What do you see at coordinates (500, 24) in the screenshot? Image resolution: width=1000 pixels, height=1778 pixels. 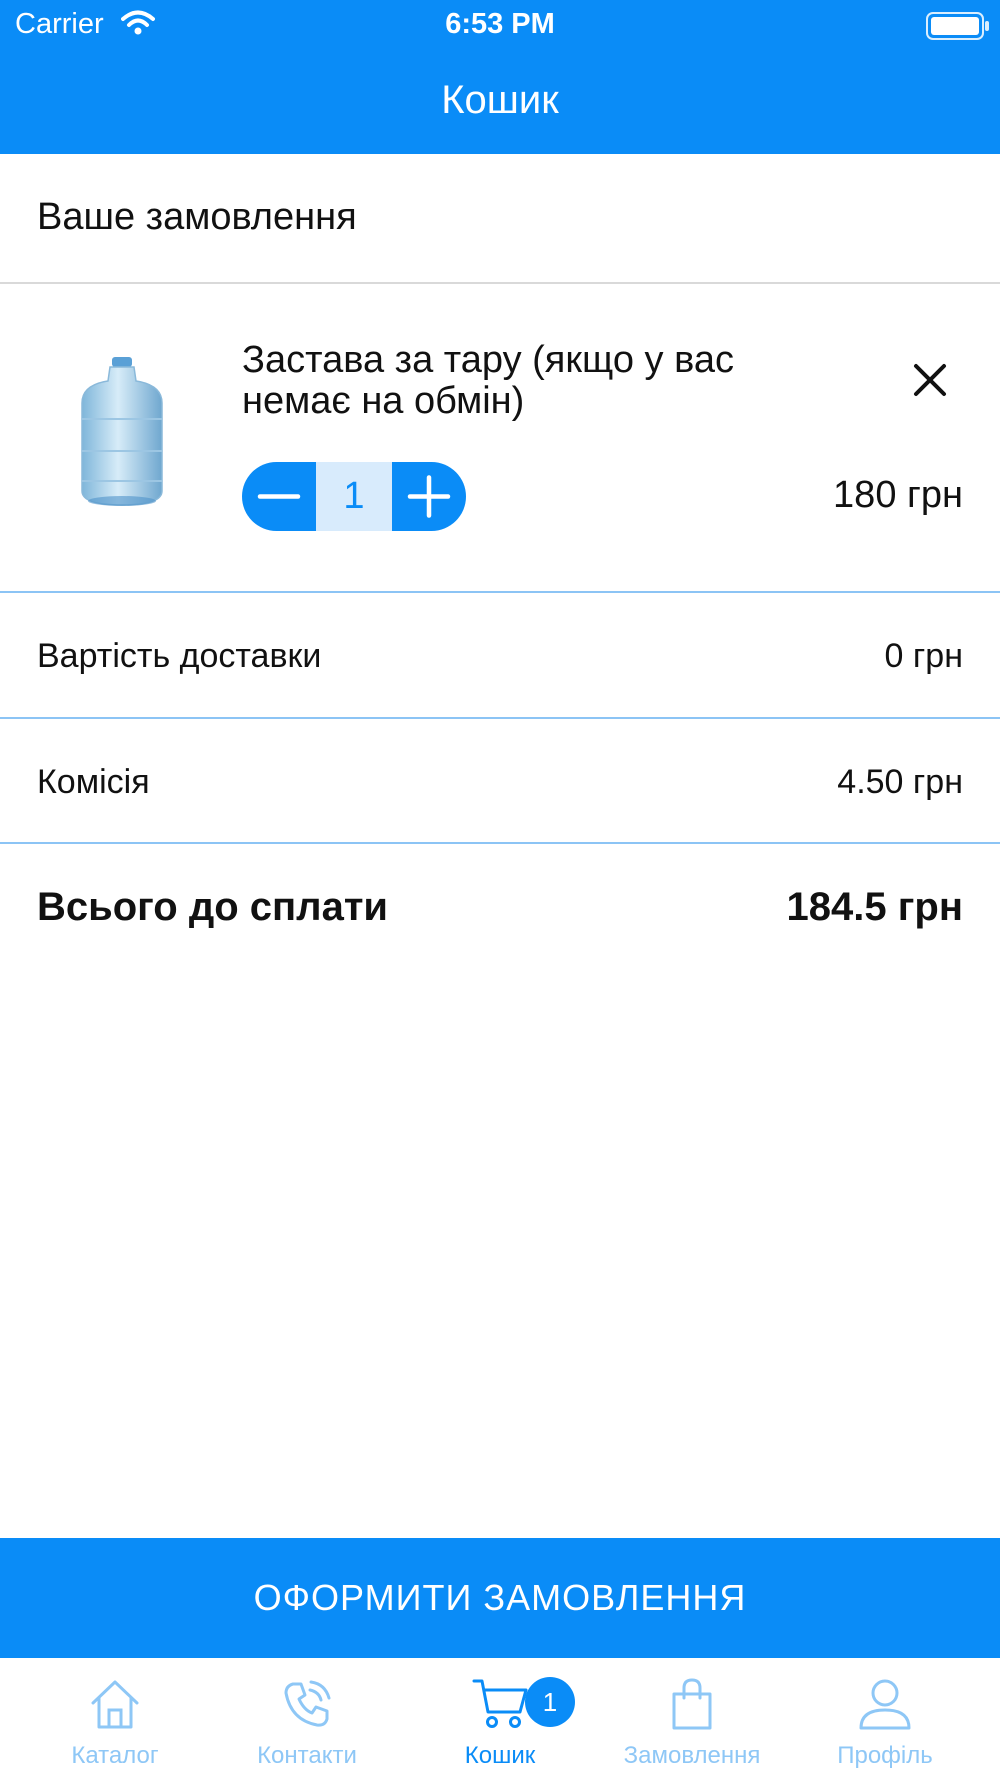 I see `status-time: 6:53 PM` at bounding box center [500, 24].